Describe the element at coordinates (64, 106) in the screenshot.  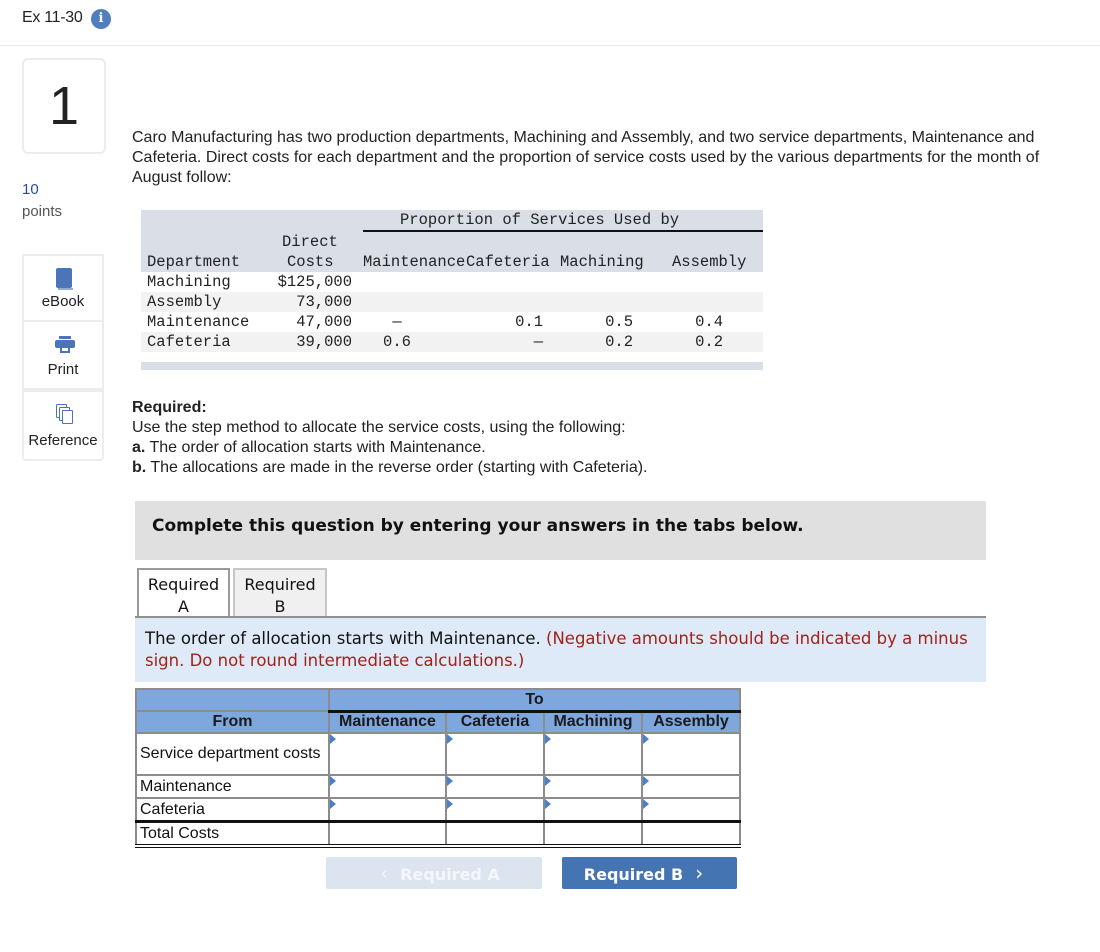
I see `question-number: 1` at that location.